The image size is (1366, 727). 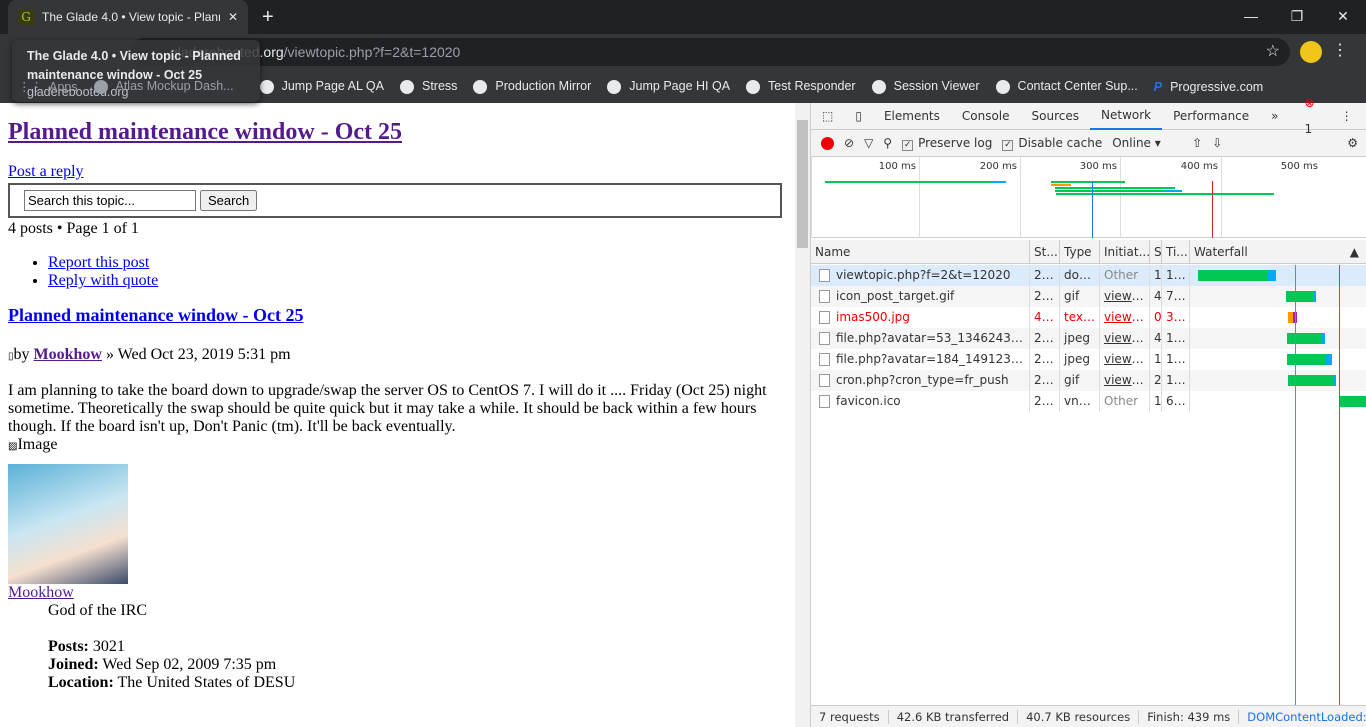 I want to click on post-reply-link: Post a reply, so click(x=46, y=171).